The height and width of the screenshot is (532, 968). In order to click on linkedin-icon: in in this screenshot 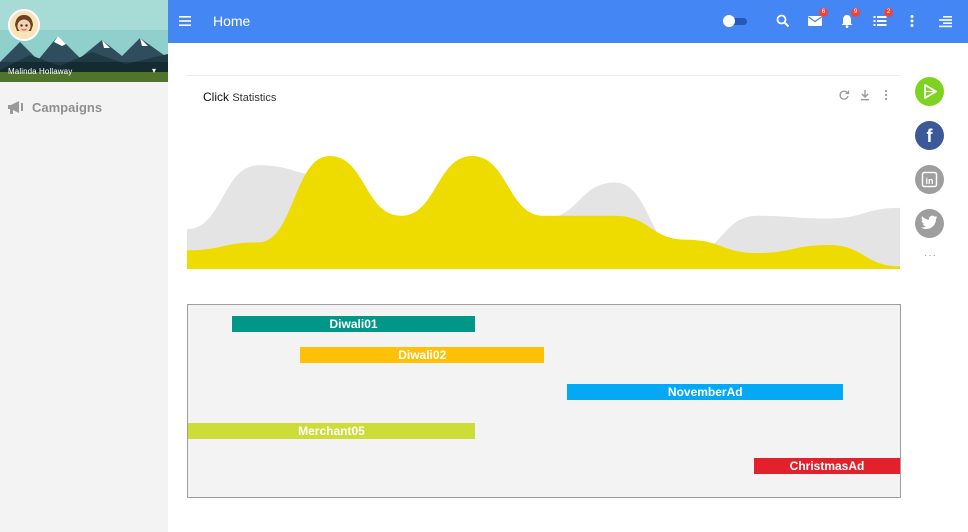, I will do `click(929, 179)`.